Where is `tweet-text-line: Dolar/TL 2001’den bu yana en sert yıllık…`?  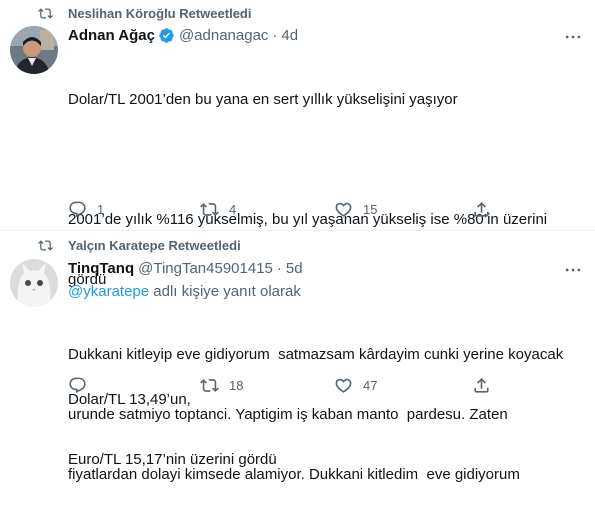 tweet-text-line: Dolar/TL 2001’den bu yana en sert yıllık… is located at coordinates (263, 99).